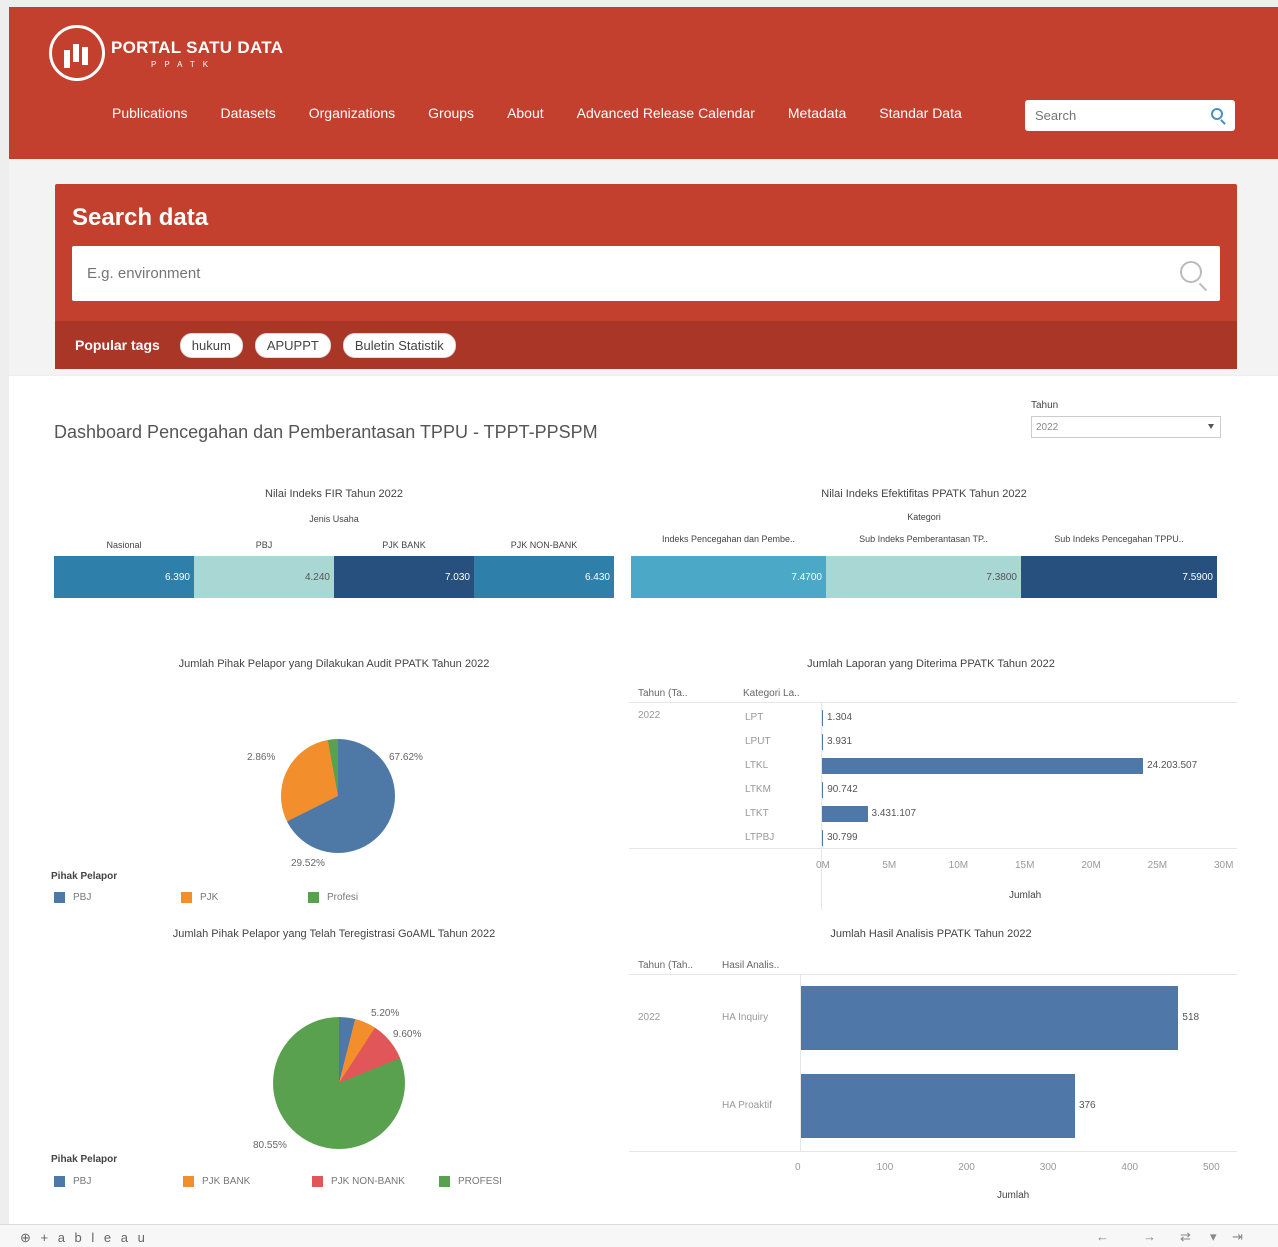  Describe the element at coordinates (404, 577) in the screenshot. I see `fir-cell: 7.030` at that location.